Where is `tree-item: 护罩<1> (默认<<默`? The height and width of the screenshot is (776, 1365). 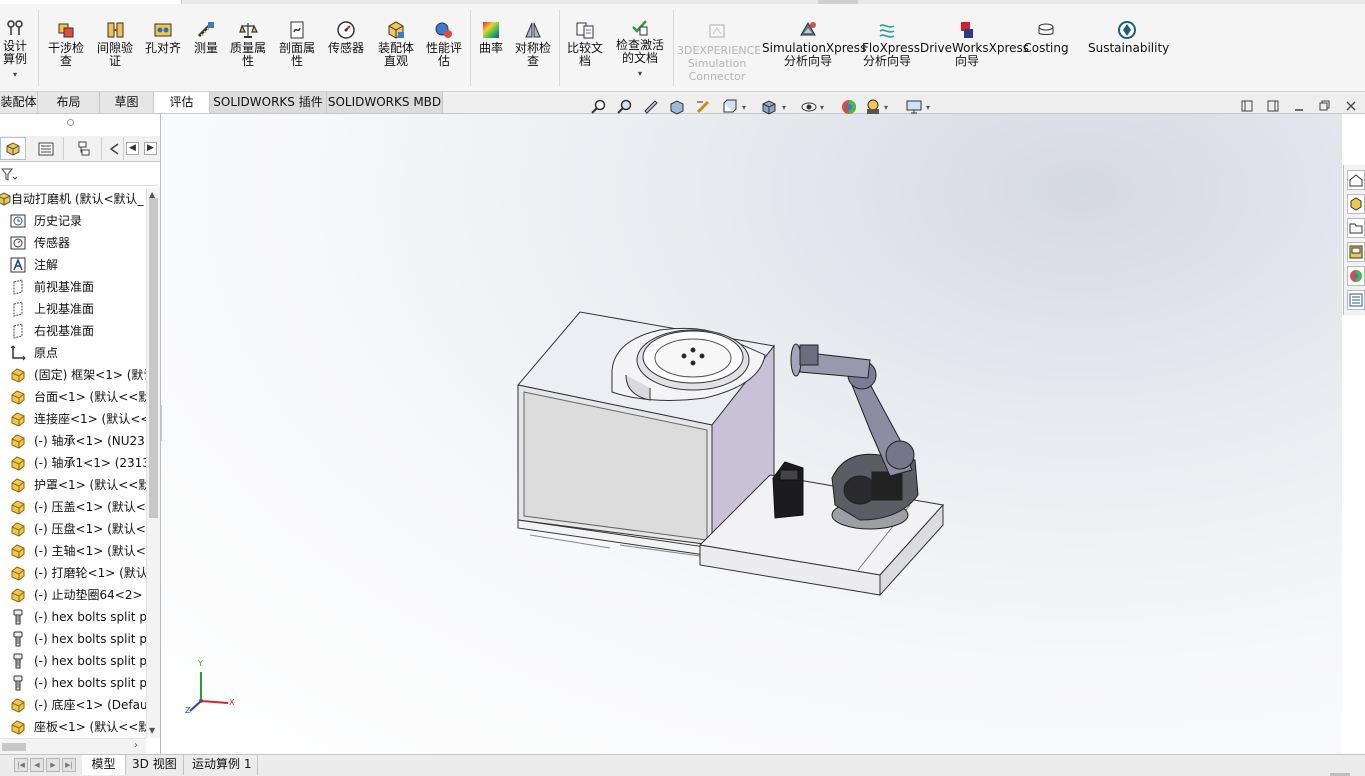 tree-item: 护罩<1> (默认<<默 is located at coordinates (73, 485).